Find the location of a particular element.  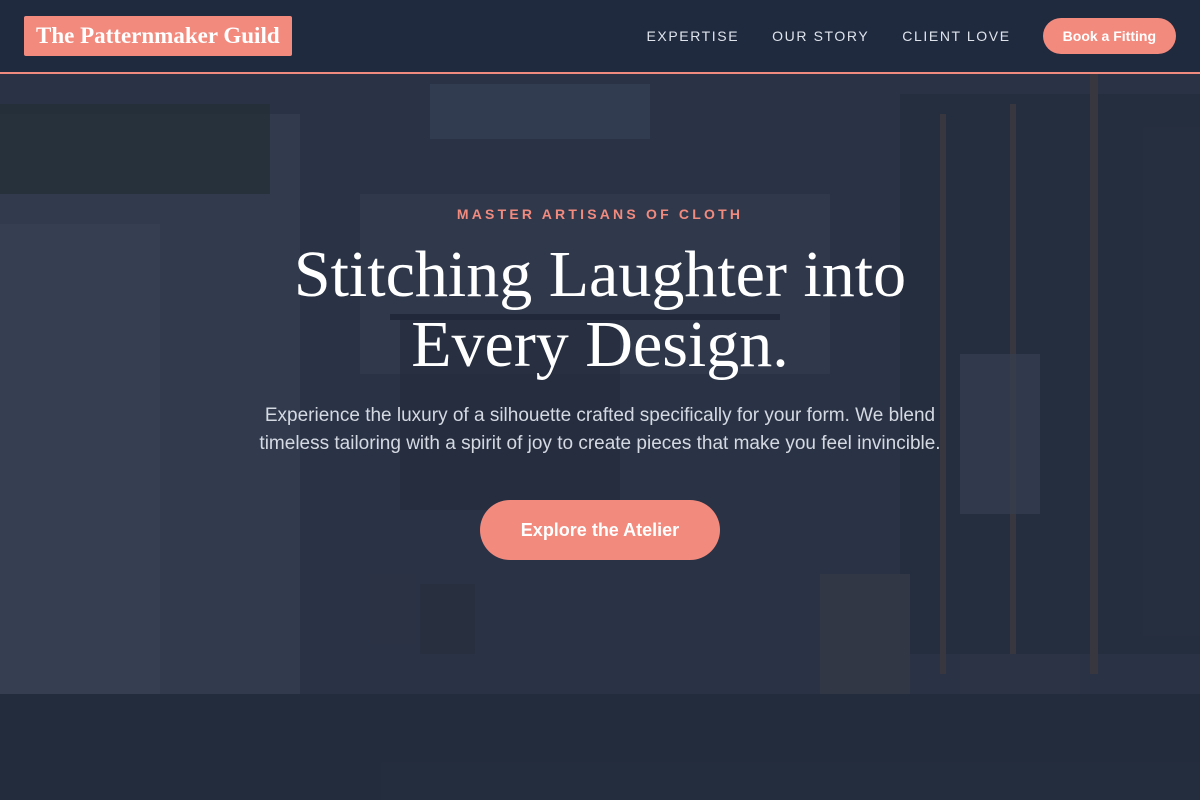

hero-eyebrow: MASTER ARTISANS OF CLOTH is located at coordinates (600, 214).